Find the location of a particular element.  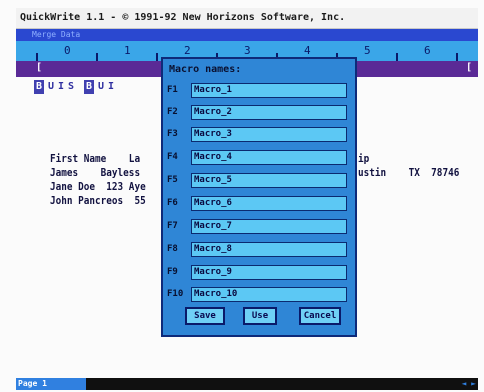

ruler-mark: 4 is located at coordinates (307, 50).